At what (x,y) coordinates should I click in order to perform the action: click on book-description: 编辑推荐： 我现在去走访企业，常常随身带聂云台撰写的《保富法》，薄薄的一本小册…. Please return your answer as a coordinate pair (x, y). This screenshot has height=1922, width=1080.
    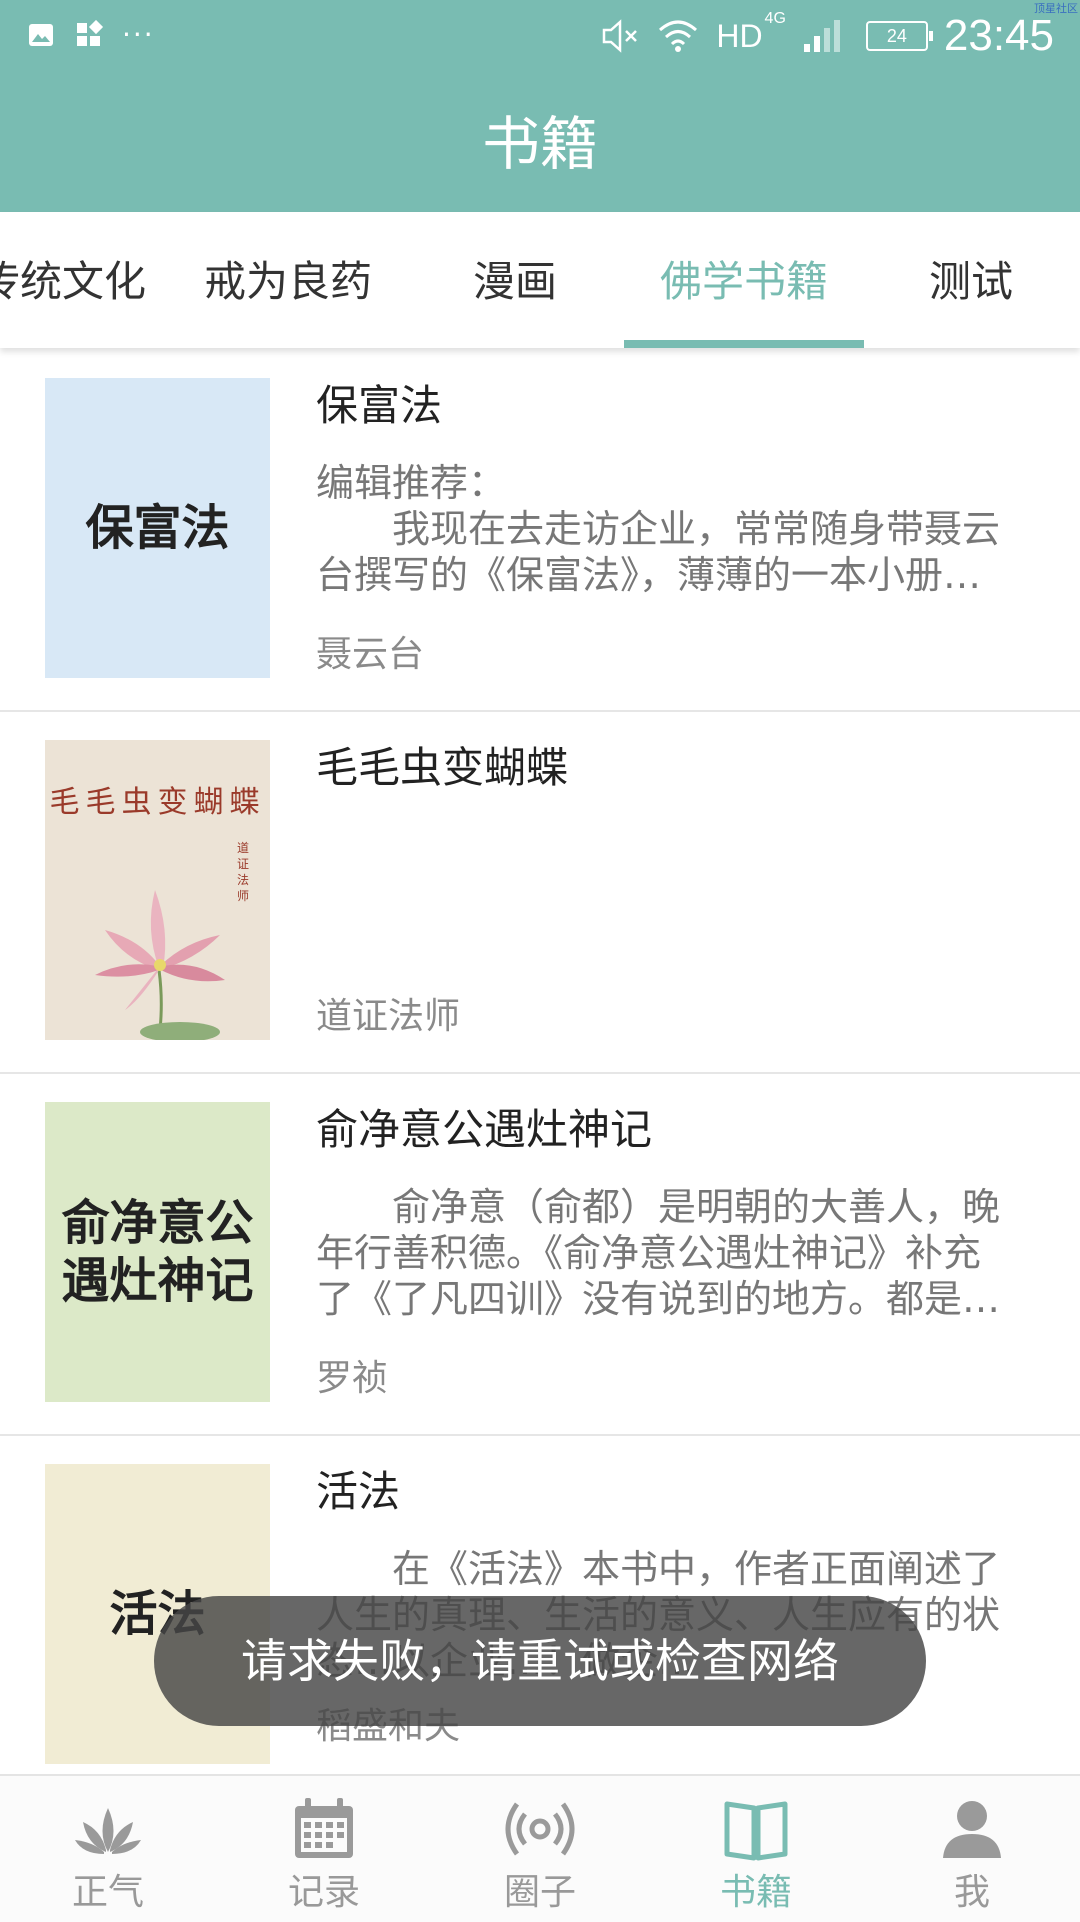
    Looking at the image, I should click on (658, 529).